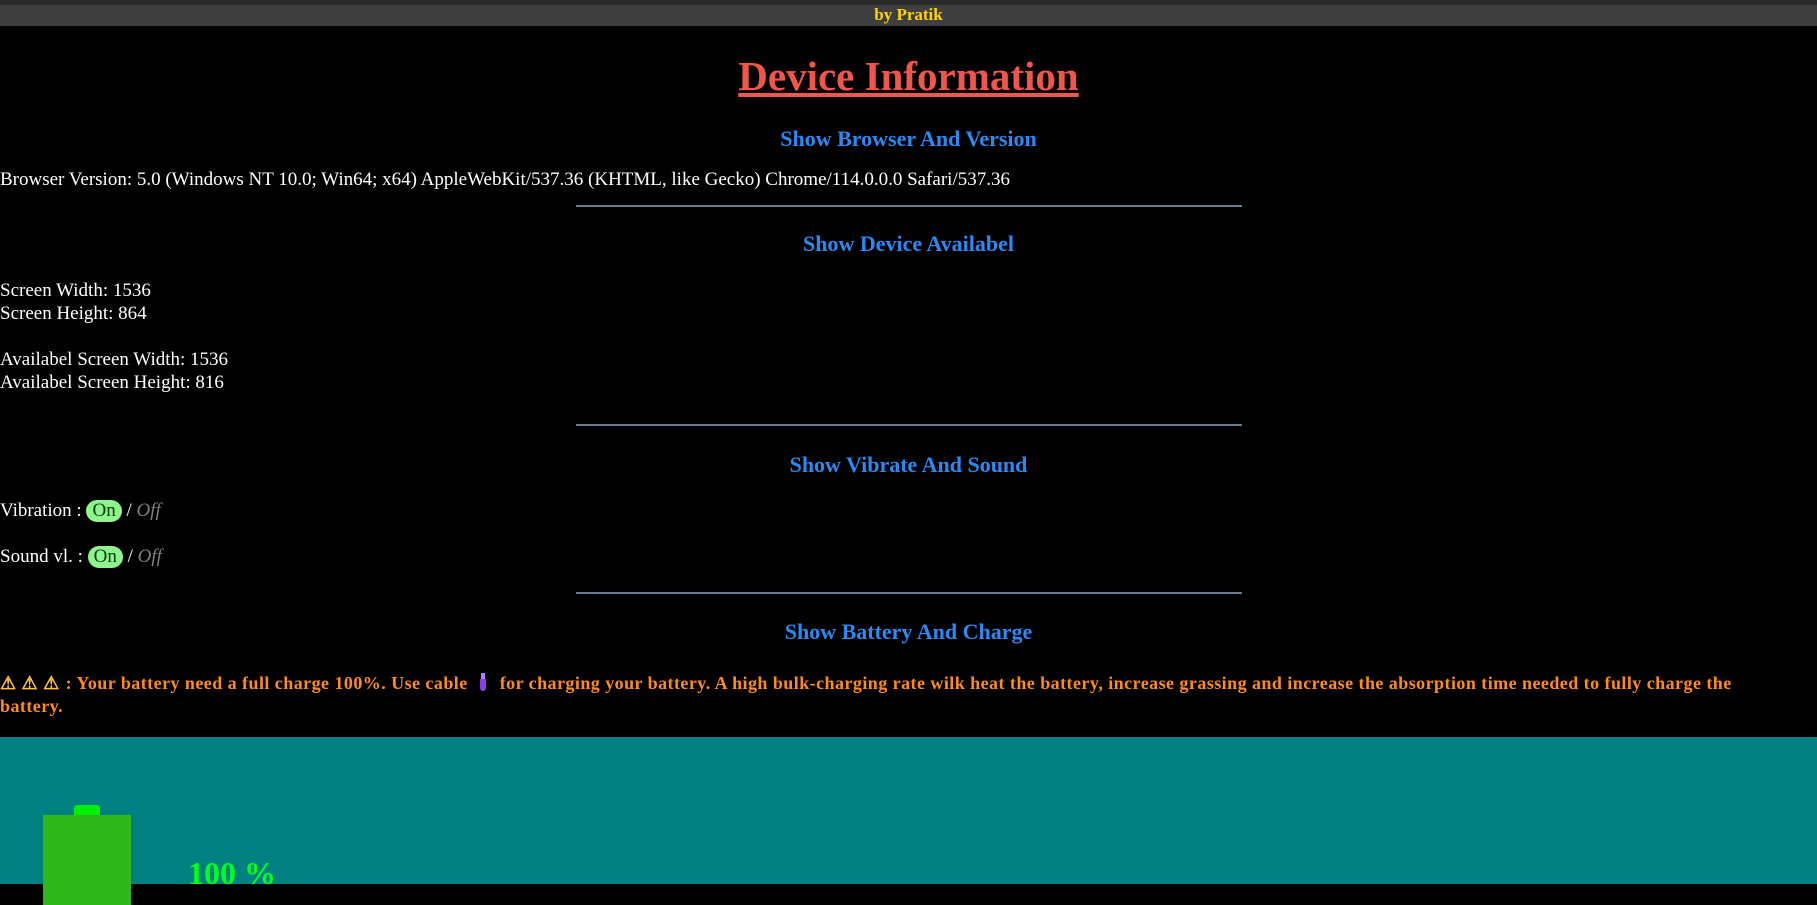 The height and width of the screenshot is (905, 1817). I want to click on sound-row: Sound vl. : On / Off, so click(908, 557).